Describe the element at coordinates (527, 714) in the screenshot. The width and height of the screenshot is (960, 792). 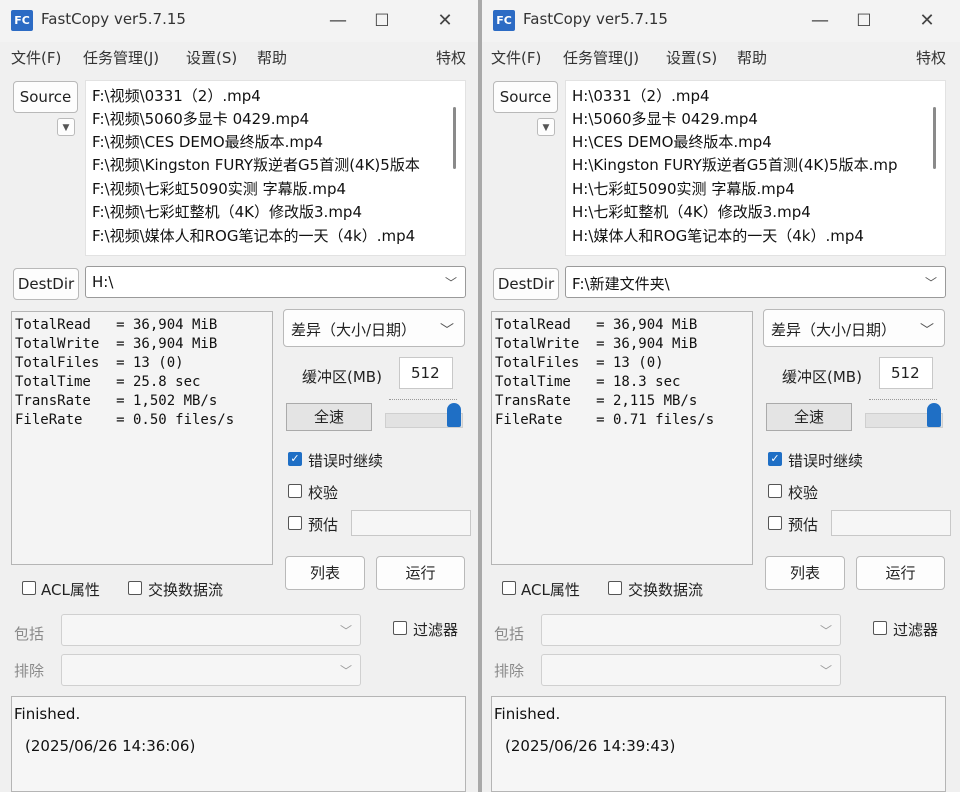
I see `status-text: Finished.` at that location.